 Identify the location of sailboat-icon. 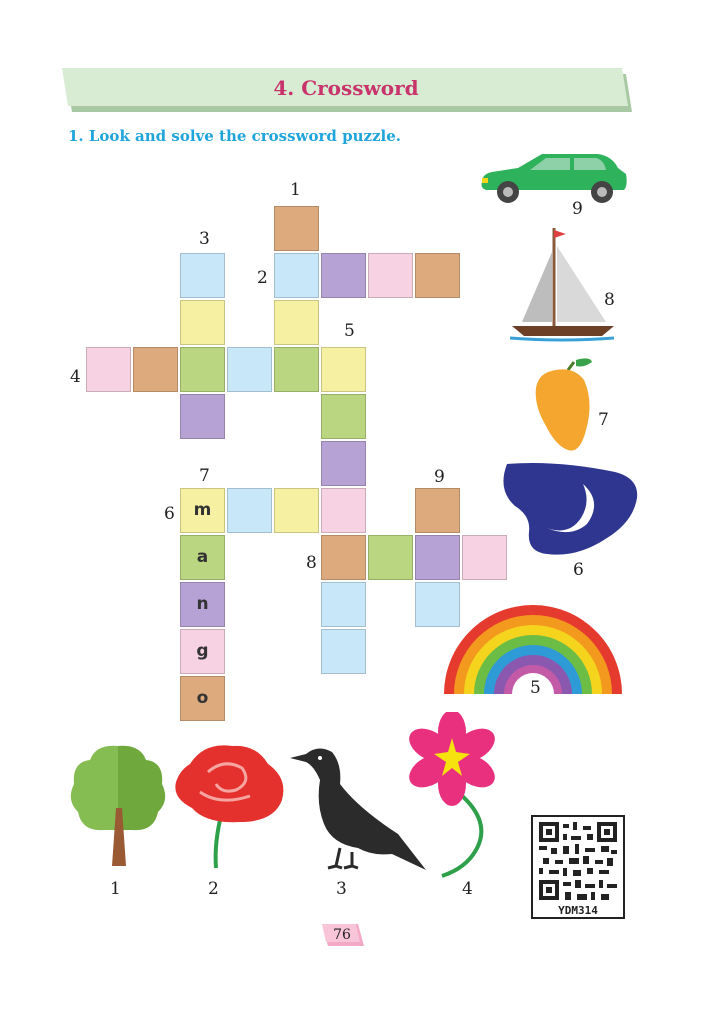
(562, 285).